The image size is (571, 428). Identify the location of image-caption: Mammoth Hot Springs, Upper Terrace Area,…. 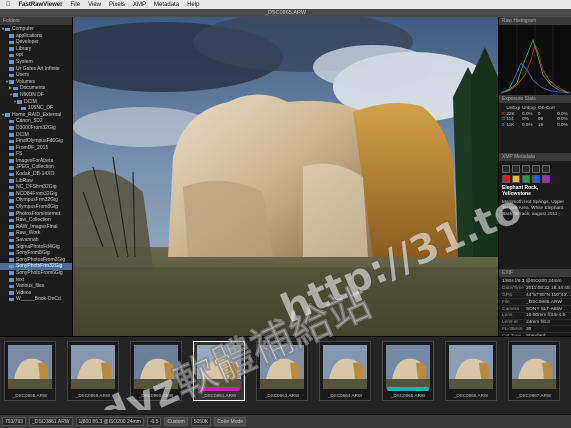
(533, 208).